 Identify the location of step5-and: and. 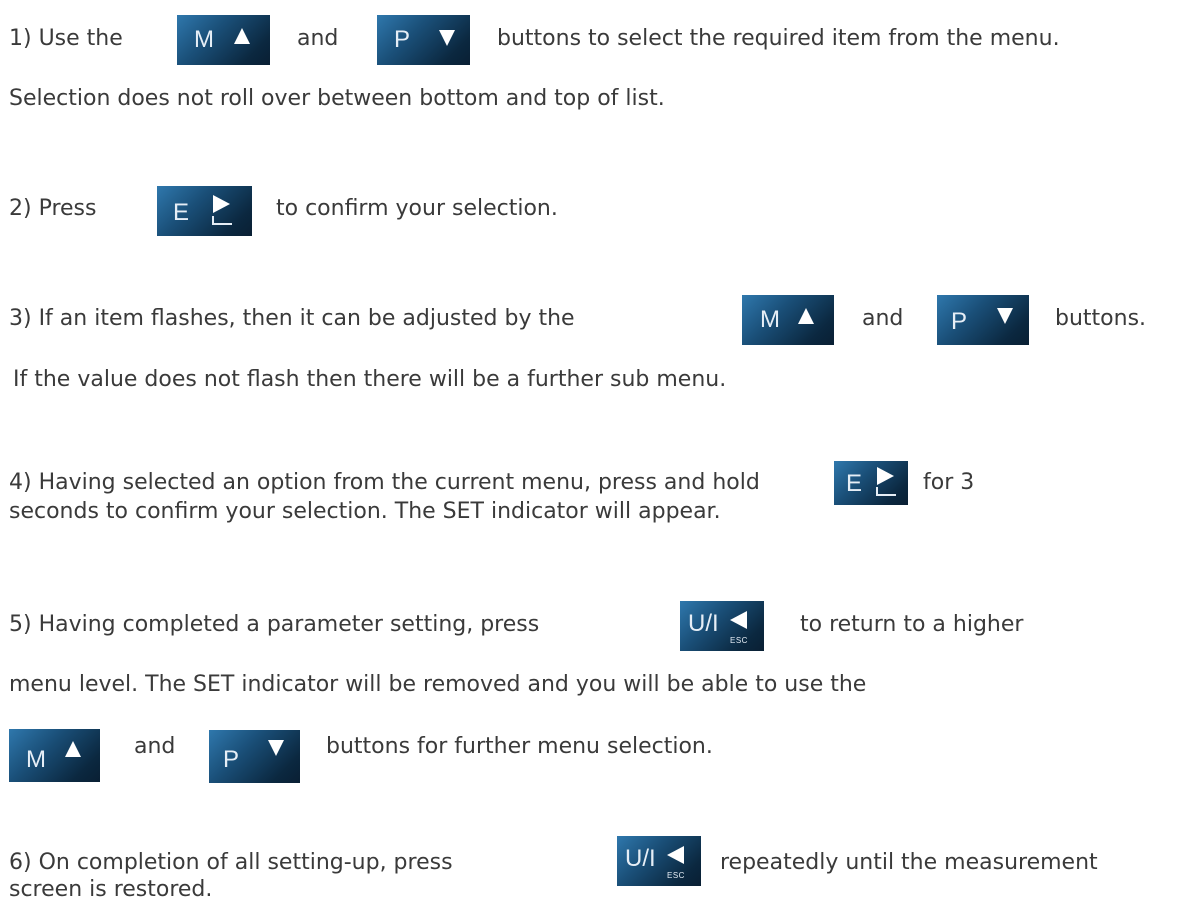
(155, 746).